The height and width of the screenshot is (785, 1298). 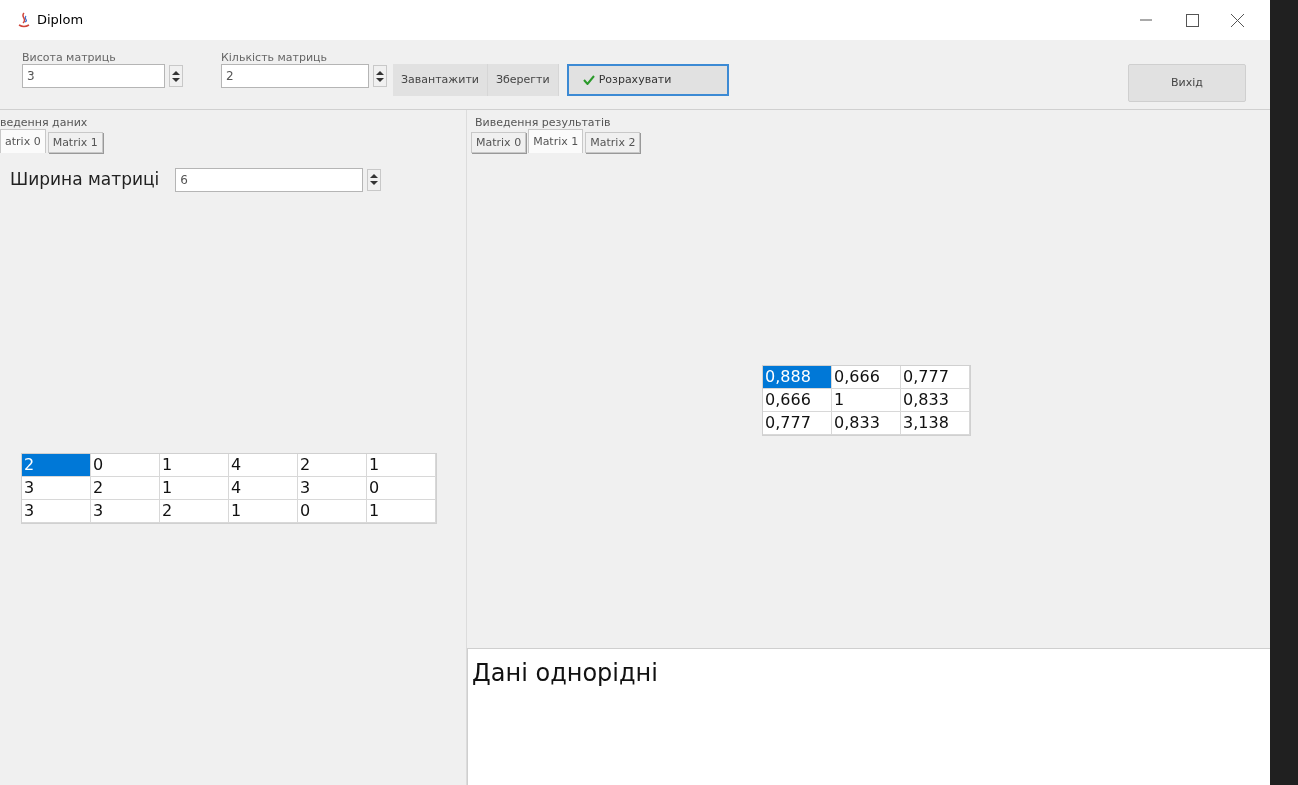 I want to click on toolbar-button: Зберегти, so click(x=523, y=80).